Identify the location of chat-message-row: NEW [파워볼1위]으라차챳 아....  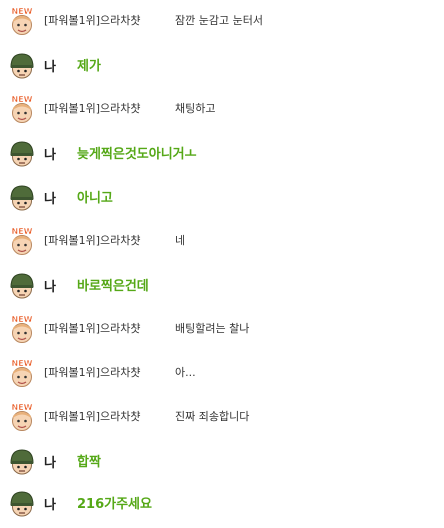
(222, 374).